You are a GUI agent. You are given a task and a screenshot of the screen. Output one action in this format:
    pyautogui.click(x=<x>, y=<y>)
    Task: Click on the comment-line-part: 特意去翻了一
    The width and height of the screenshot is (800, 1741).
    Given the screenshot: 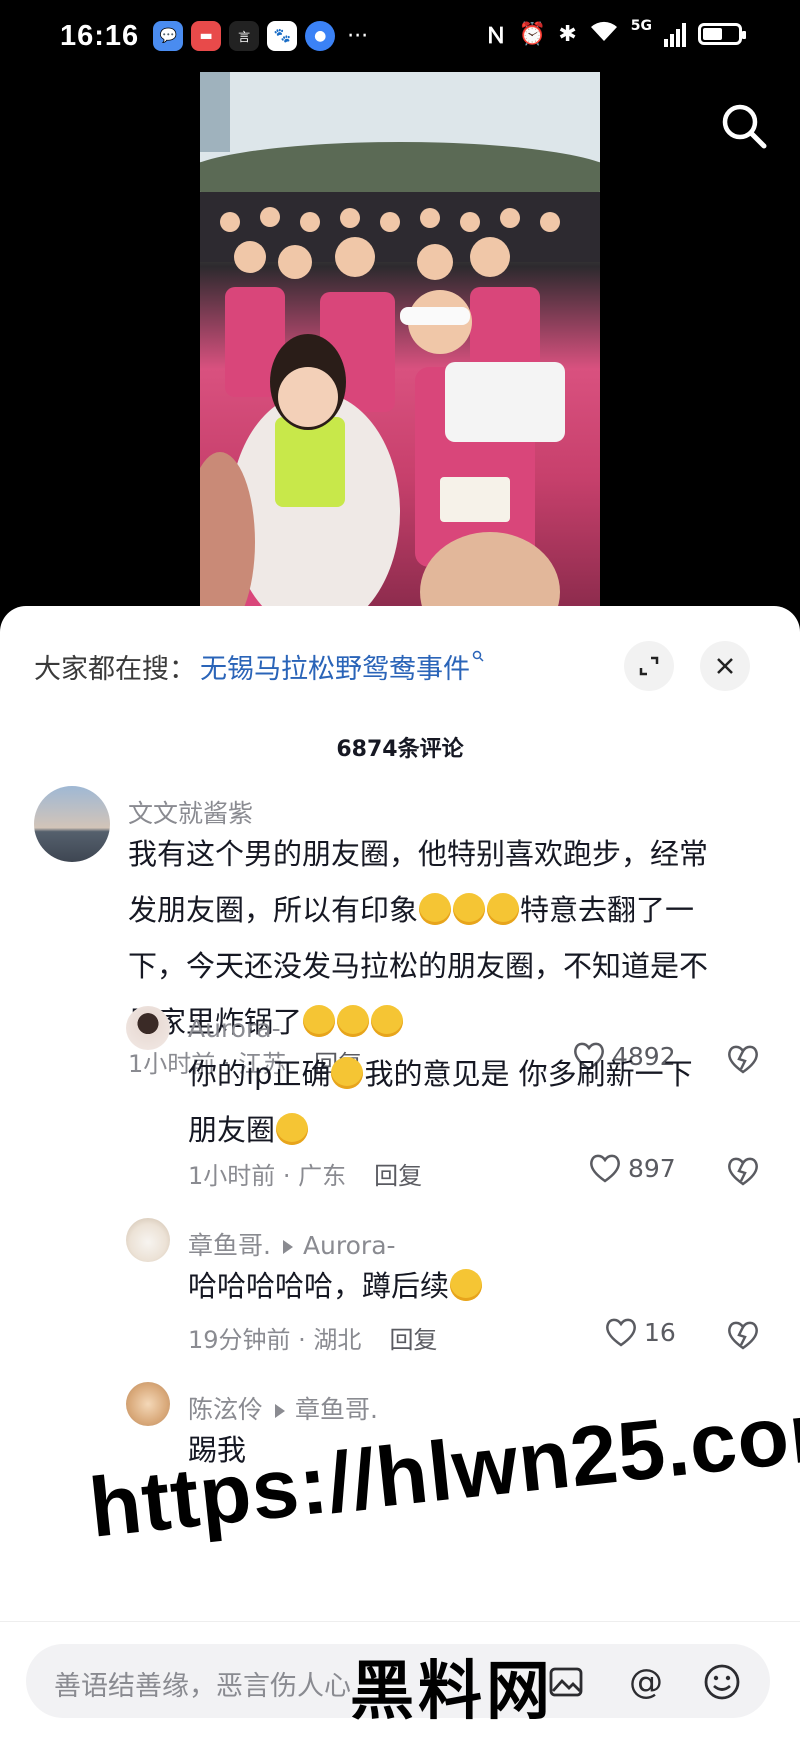 What is the action you would take?
    pyautogui.click(x=607, y=910)
    